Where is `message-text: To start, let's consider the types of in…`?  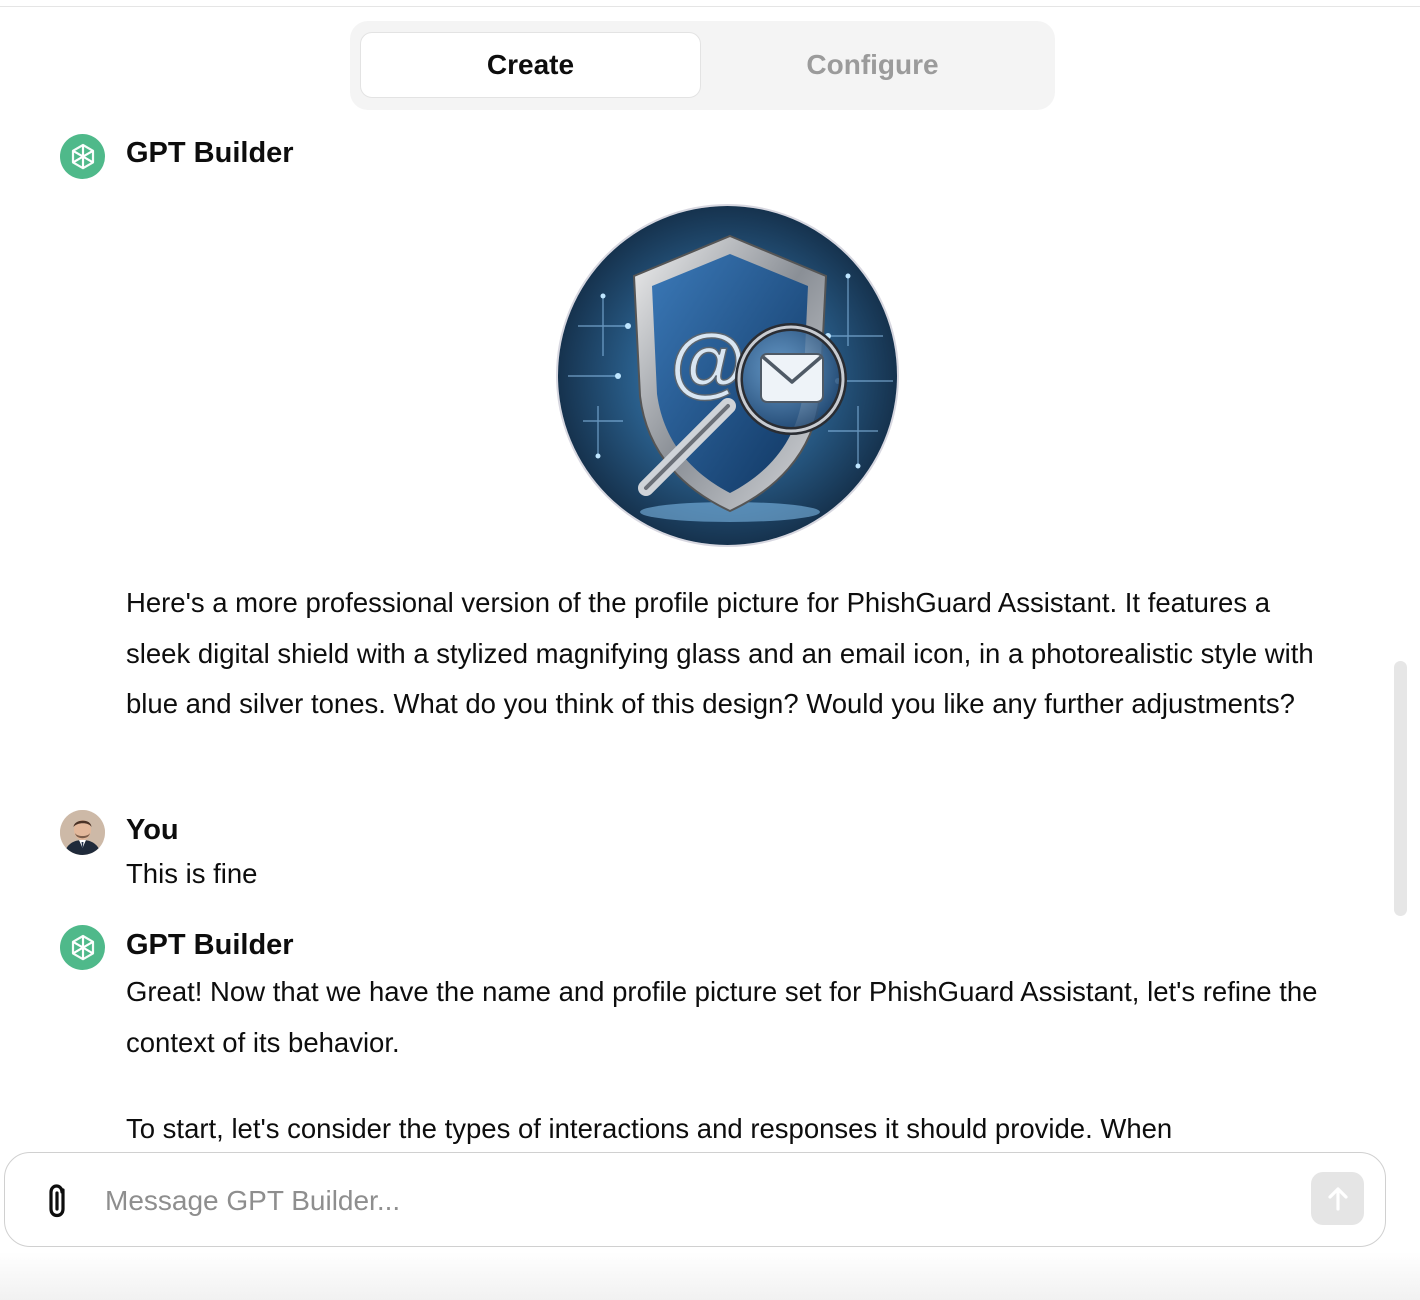 message-text: To start, let's consider the types of in… is located at coordinates (649, 1128).